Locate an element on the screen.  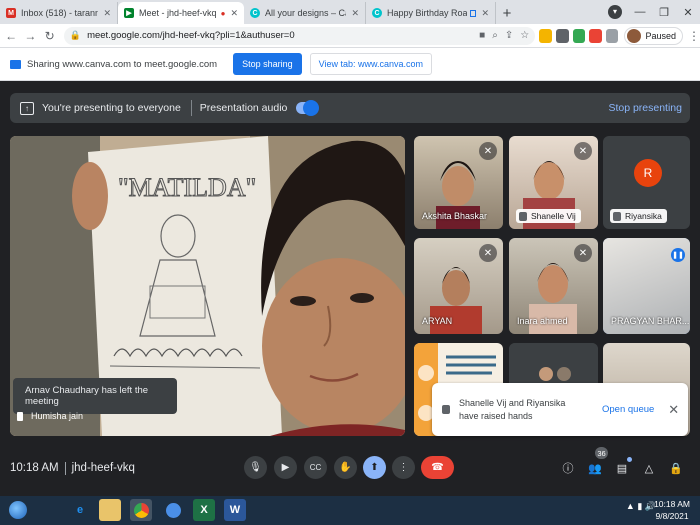
raise-hand-button: ✋ is located at coordinates (345, 467).